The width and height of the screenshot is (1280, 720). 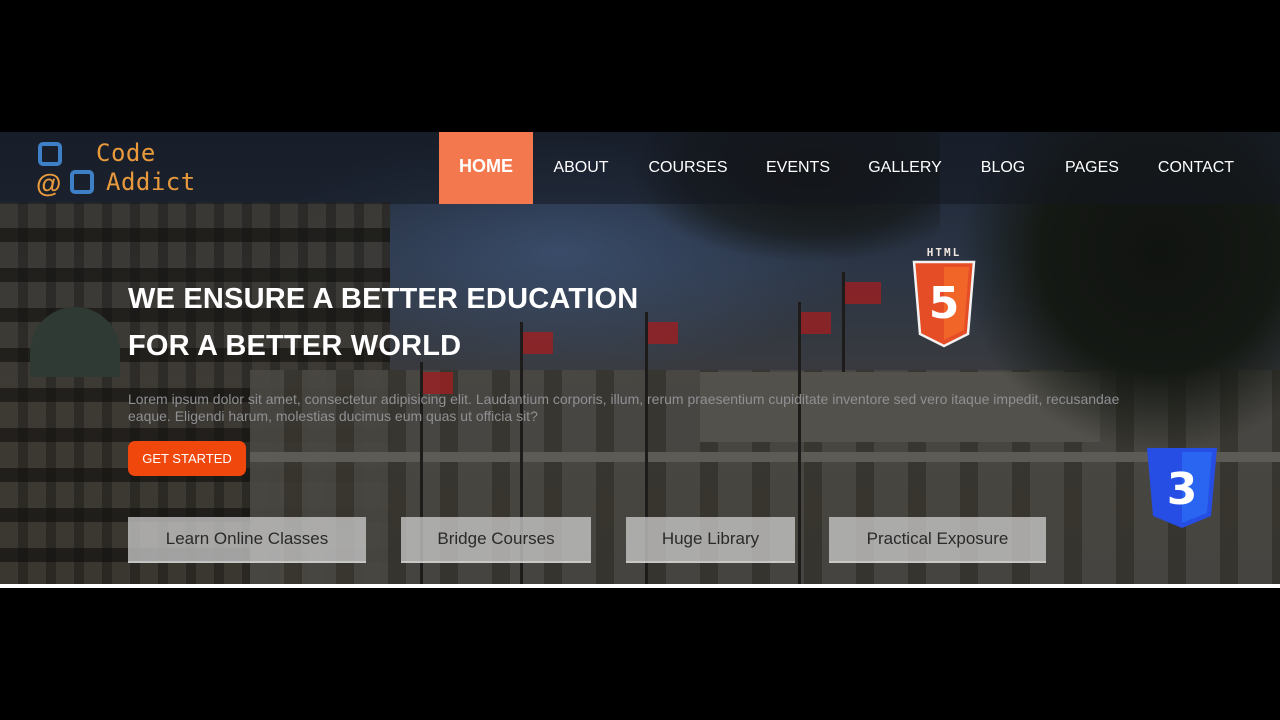 I want to click on css3-number: 3, so click(x=1182, y=489).